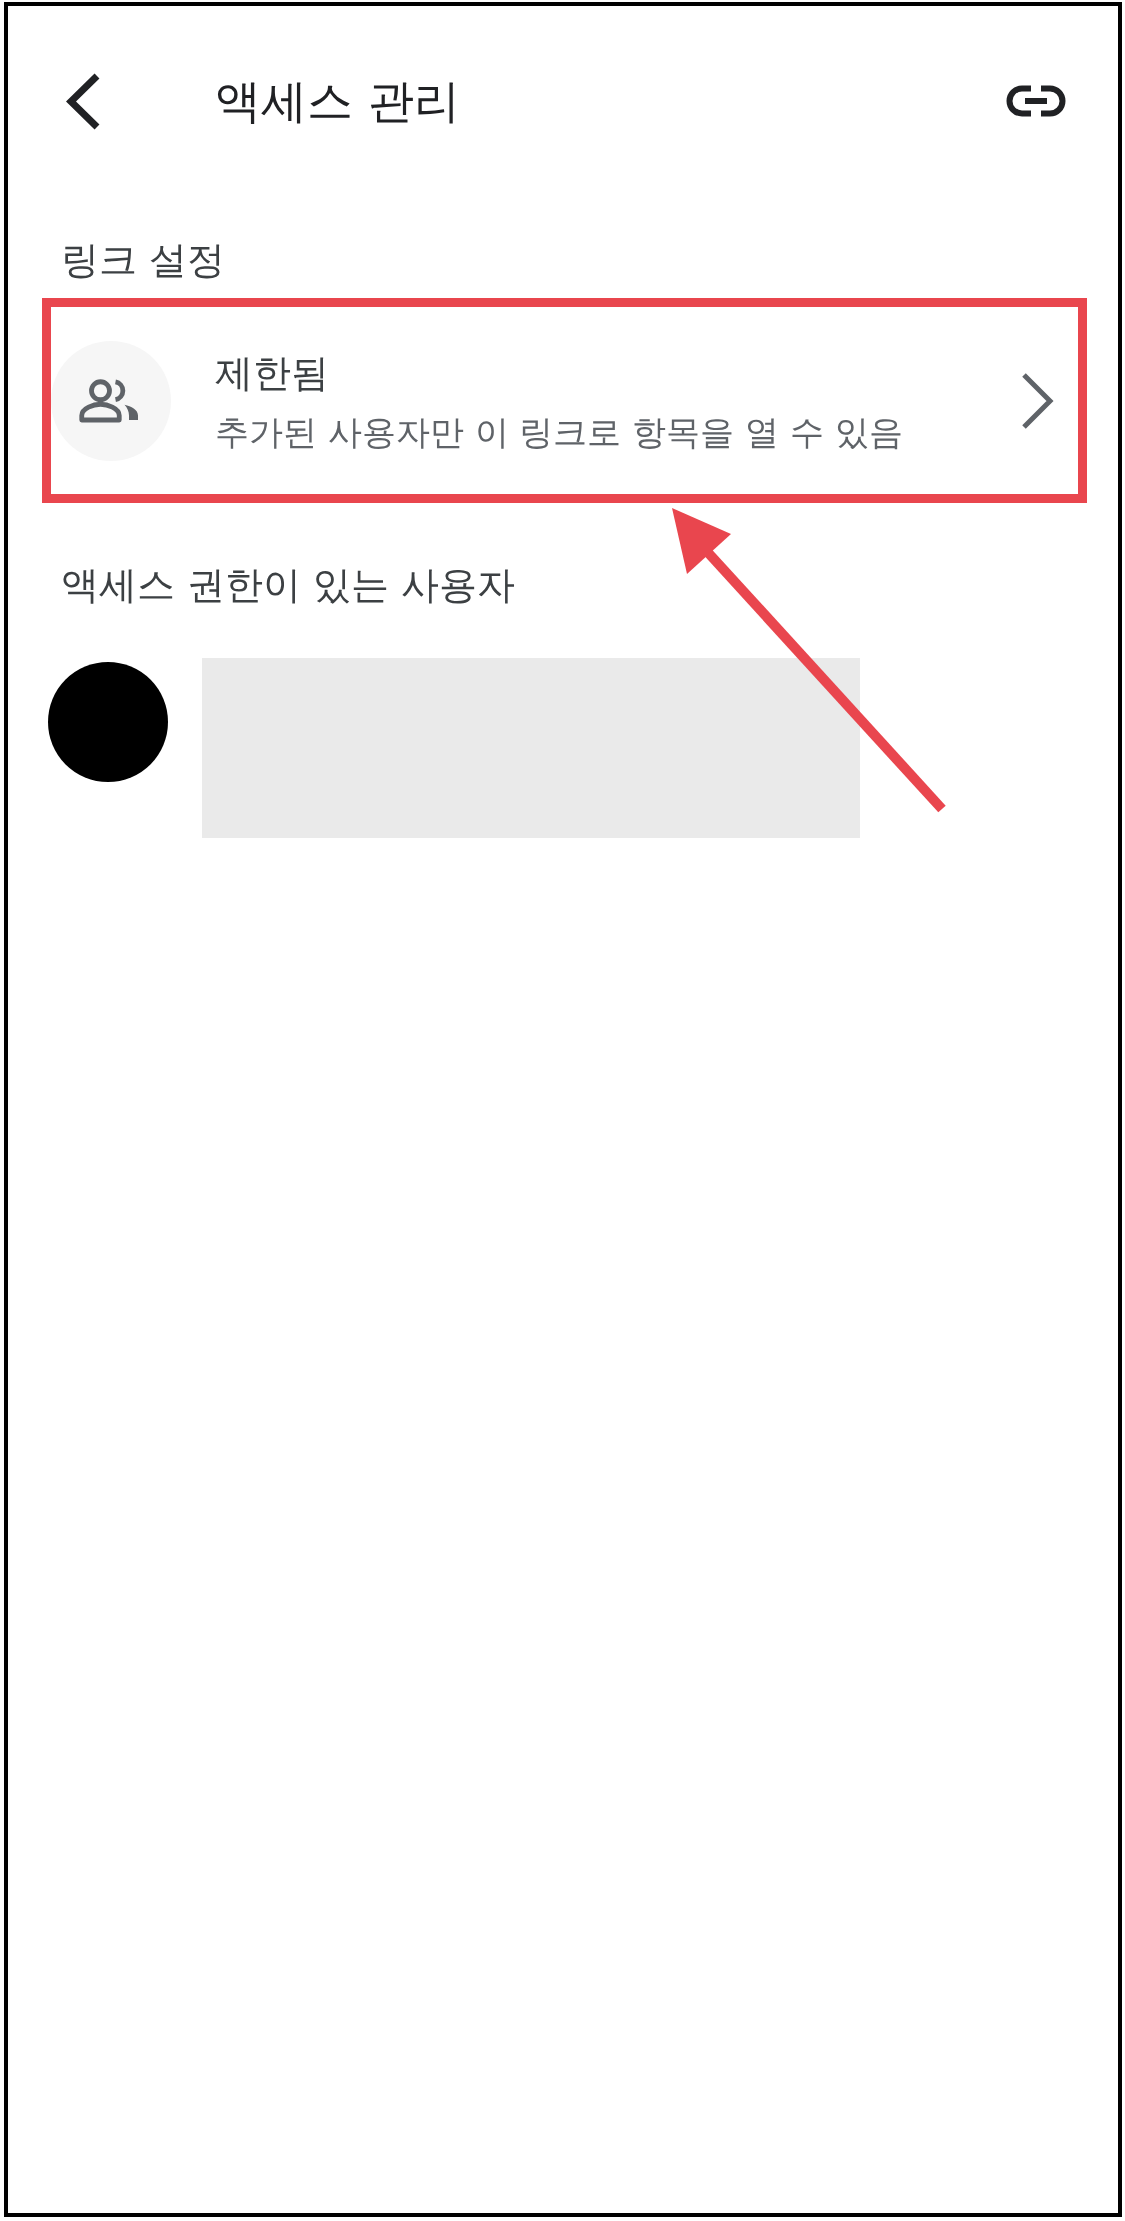 Image resolution: width=1125 pixels, height=2221 pixels. Describe the element at coordinates (337, 101) in the screenshot. I see `page-title: 액세스 관리` at that location.